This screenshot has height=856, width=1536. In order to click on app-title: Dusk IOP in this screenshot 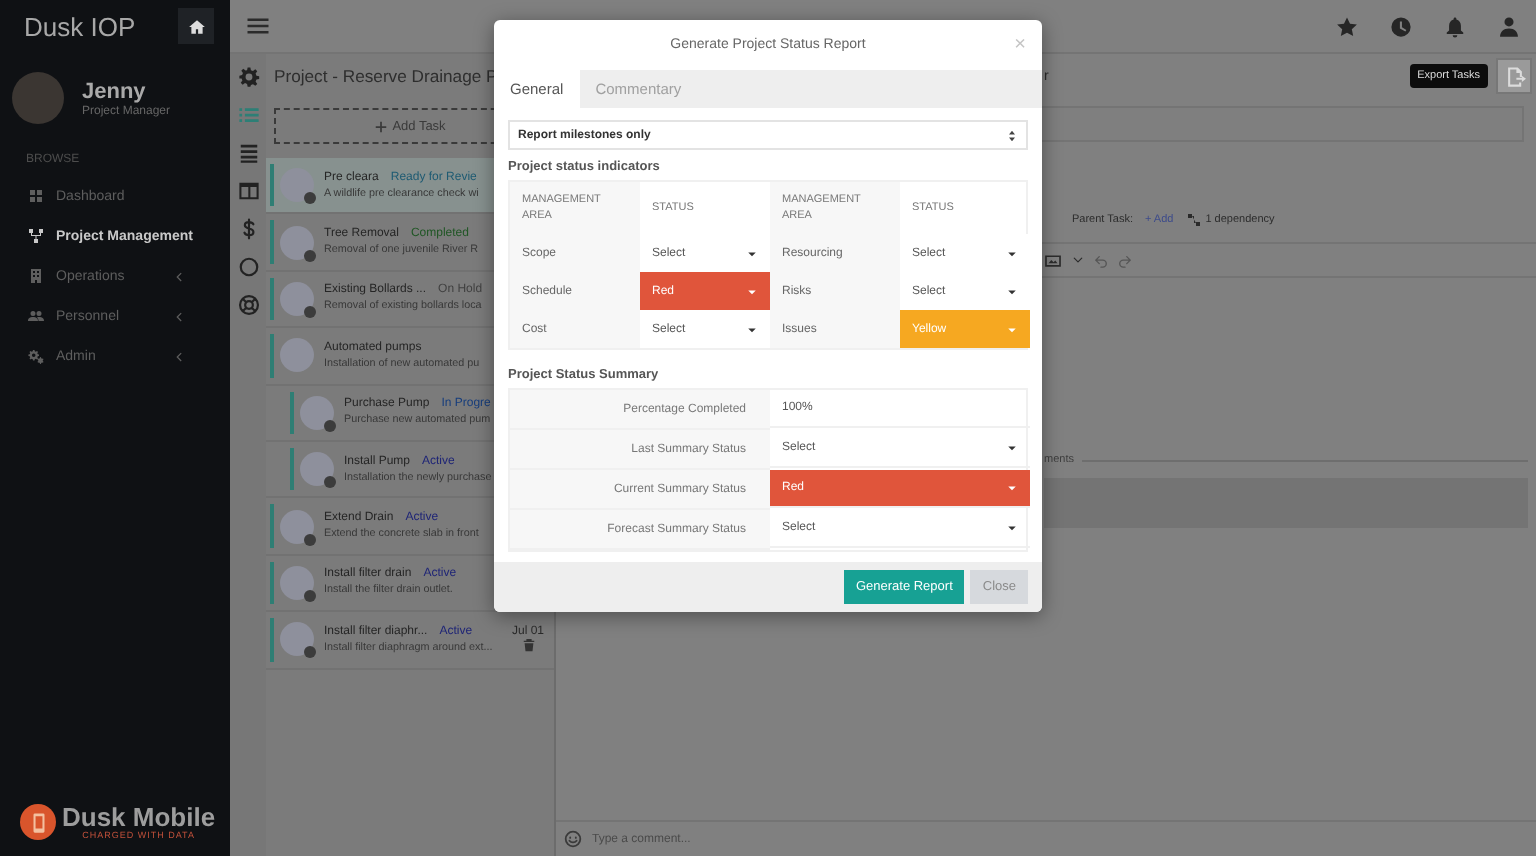, I will do `click(80, 26)`.